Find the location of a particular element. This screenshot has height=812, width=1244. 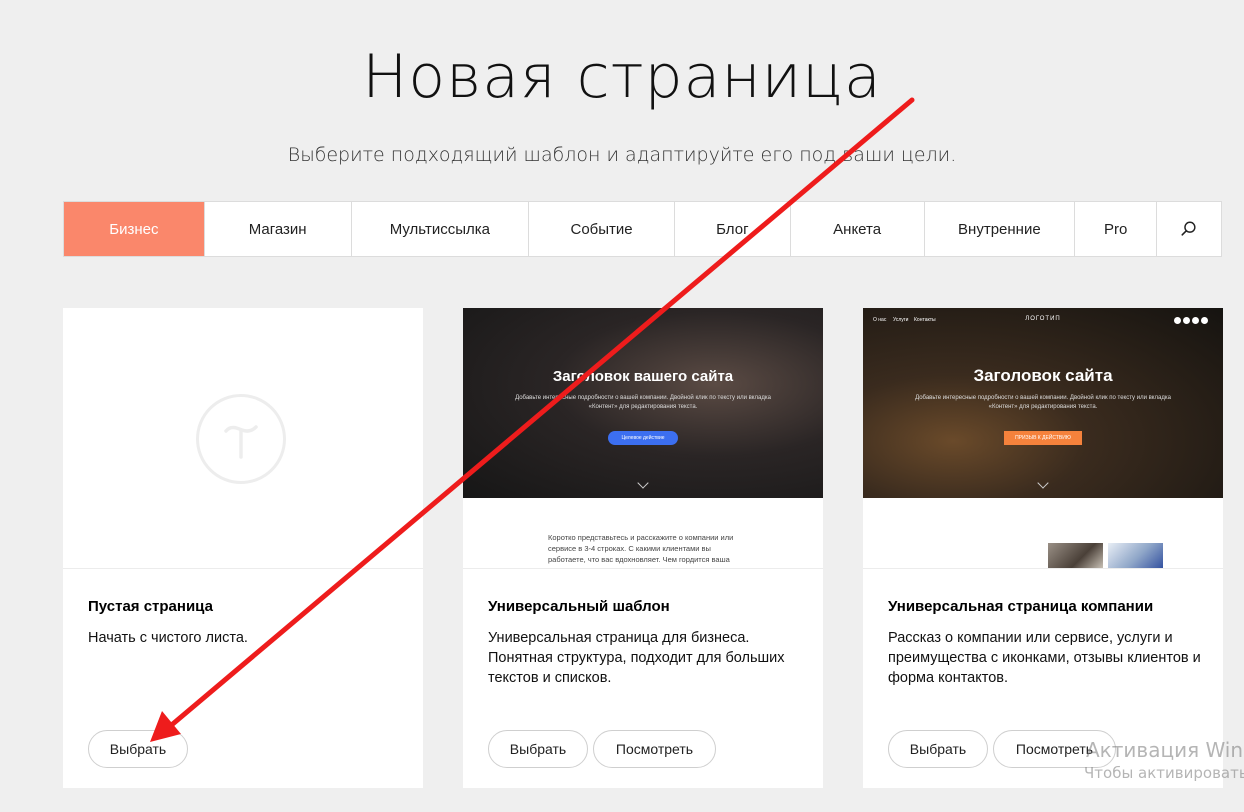

tab-event: Событие is located at coordinates (602, 229).